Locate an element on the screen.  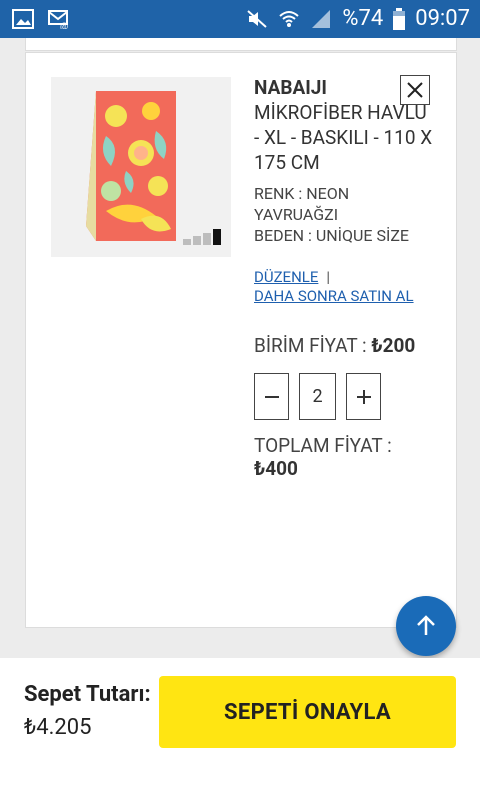
save-for-later-link: DAHA SONRA SATIN AL is located at coordinates (334, 296).